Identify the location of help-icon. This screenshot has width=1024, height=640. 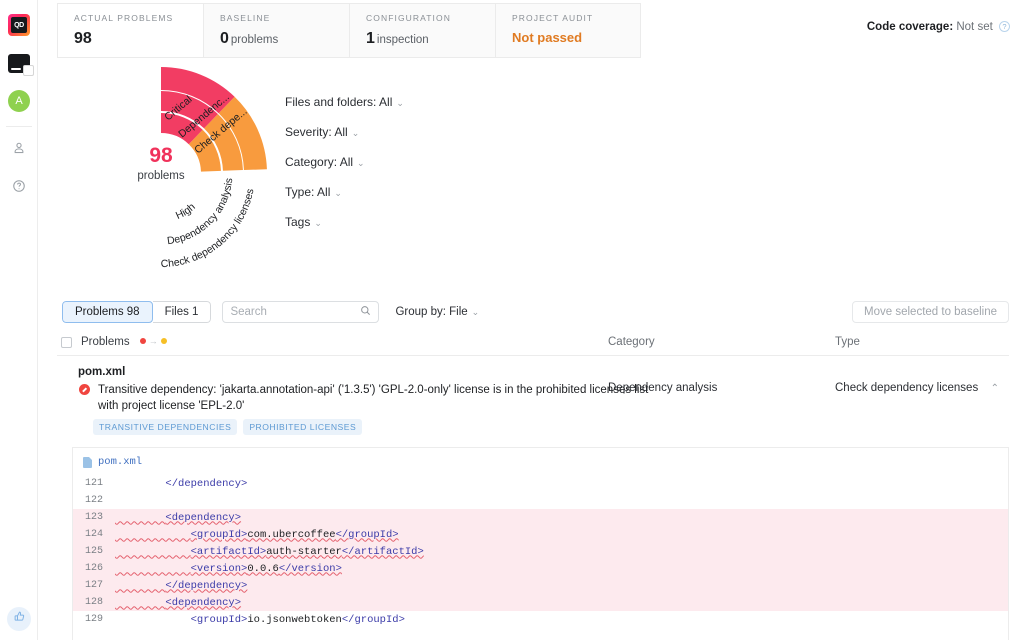
(19, 186).